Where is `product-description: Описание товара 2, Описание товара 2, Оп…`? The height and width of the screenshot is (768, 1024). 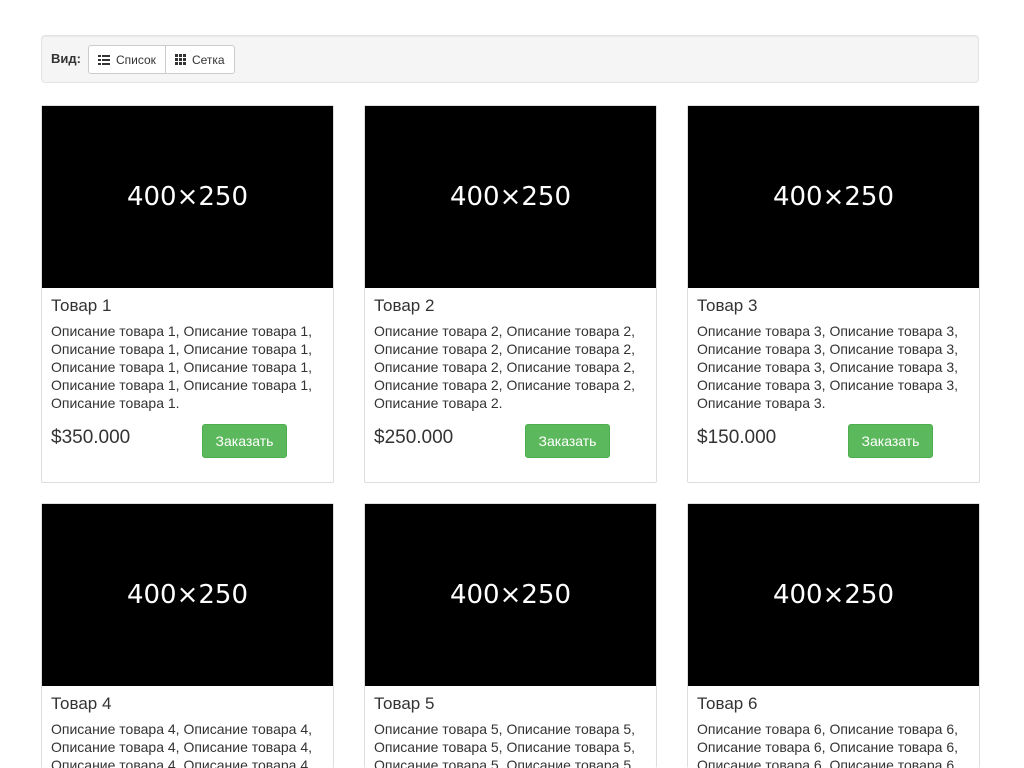 product-description: Описание товара 2, Описание товара 2, Оп… is located at coordinates (504, 367).